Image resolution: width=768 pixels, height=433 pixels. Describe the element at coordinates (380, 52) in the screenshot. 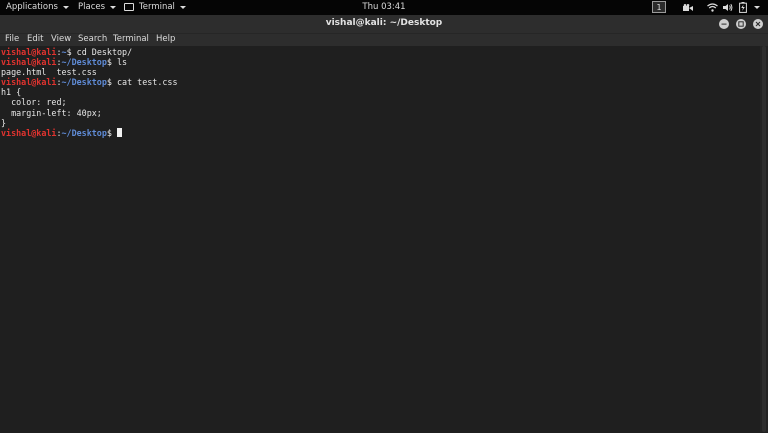

I see `terminal-line: vishal@kali:~$ cd Desktop/` at that location.